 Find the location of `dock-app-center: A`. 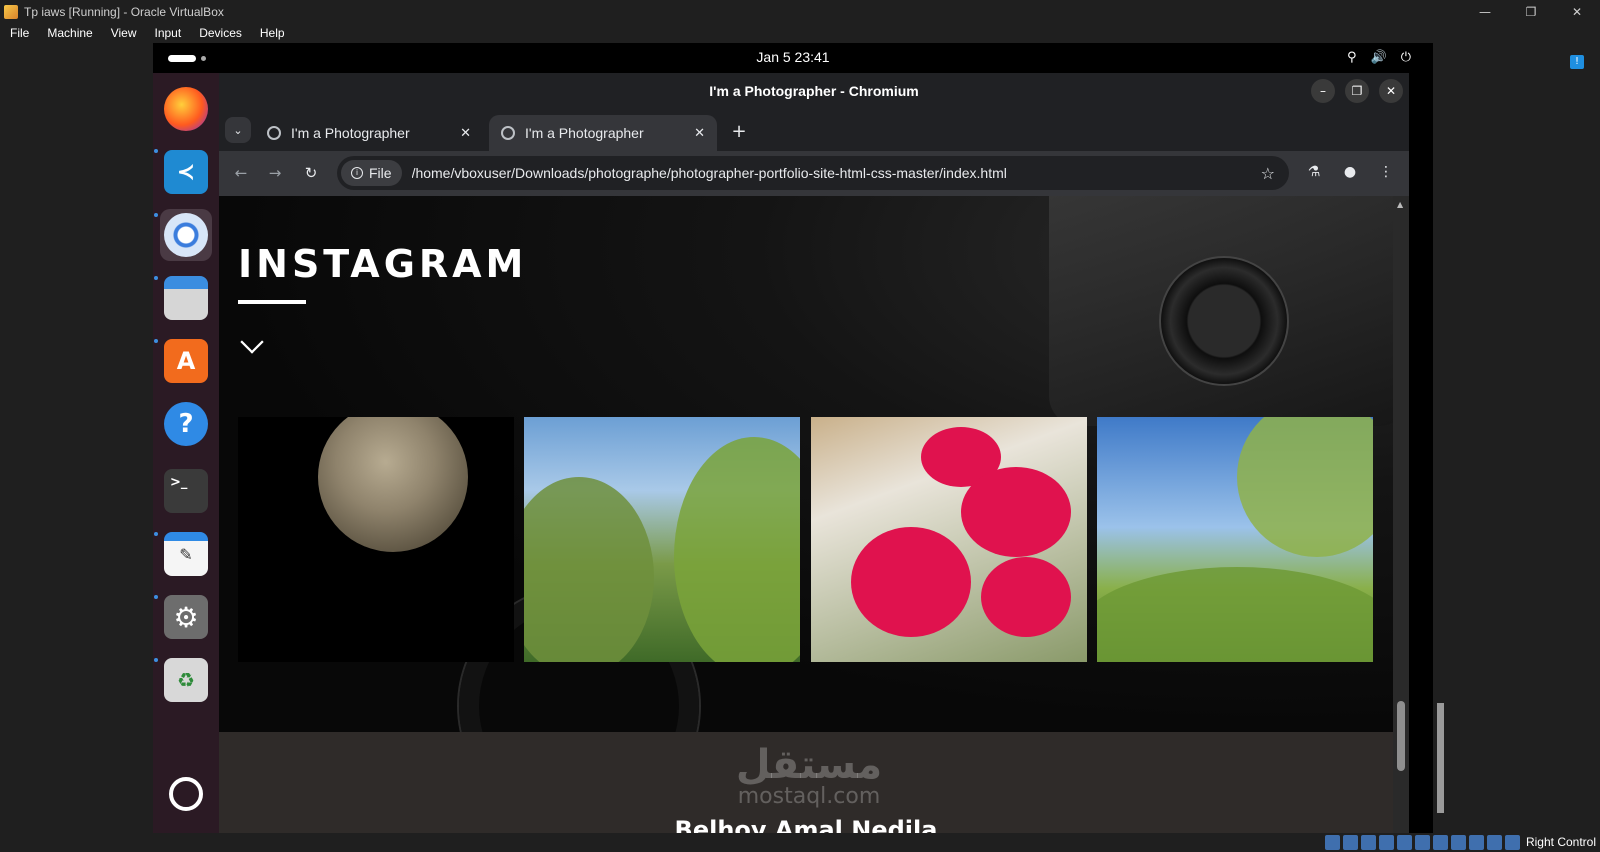

dock-app-center: A is located at coordinates (186, 361).